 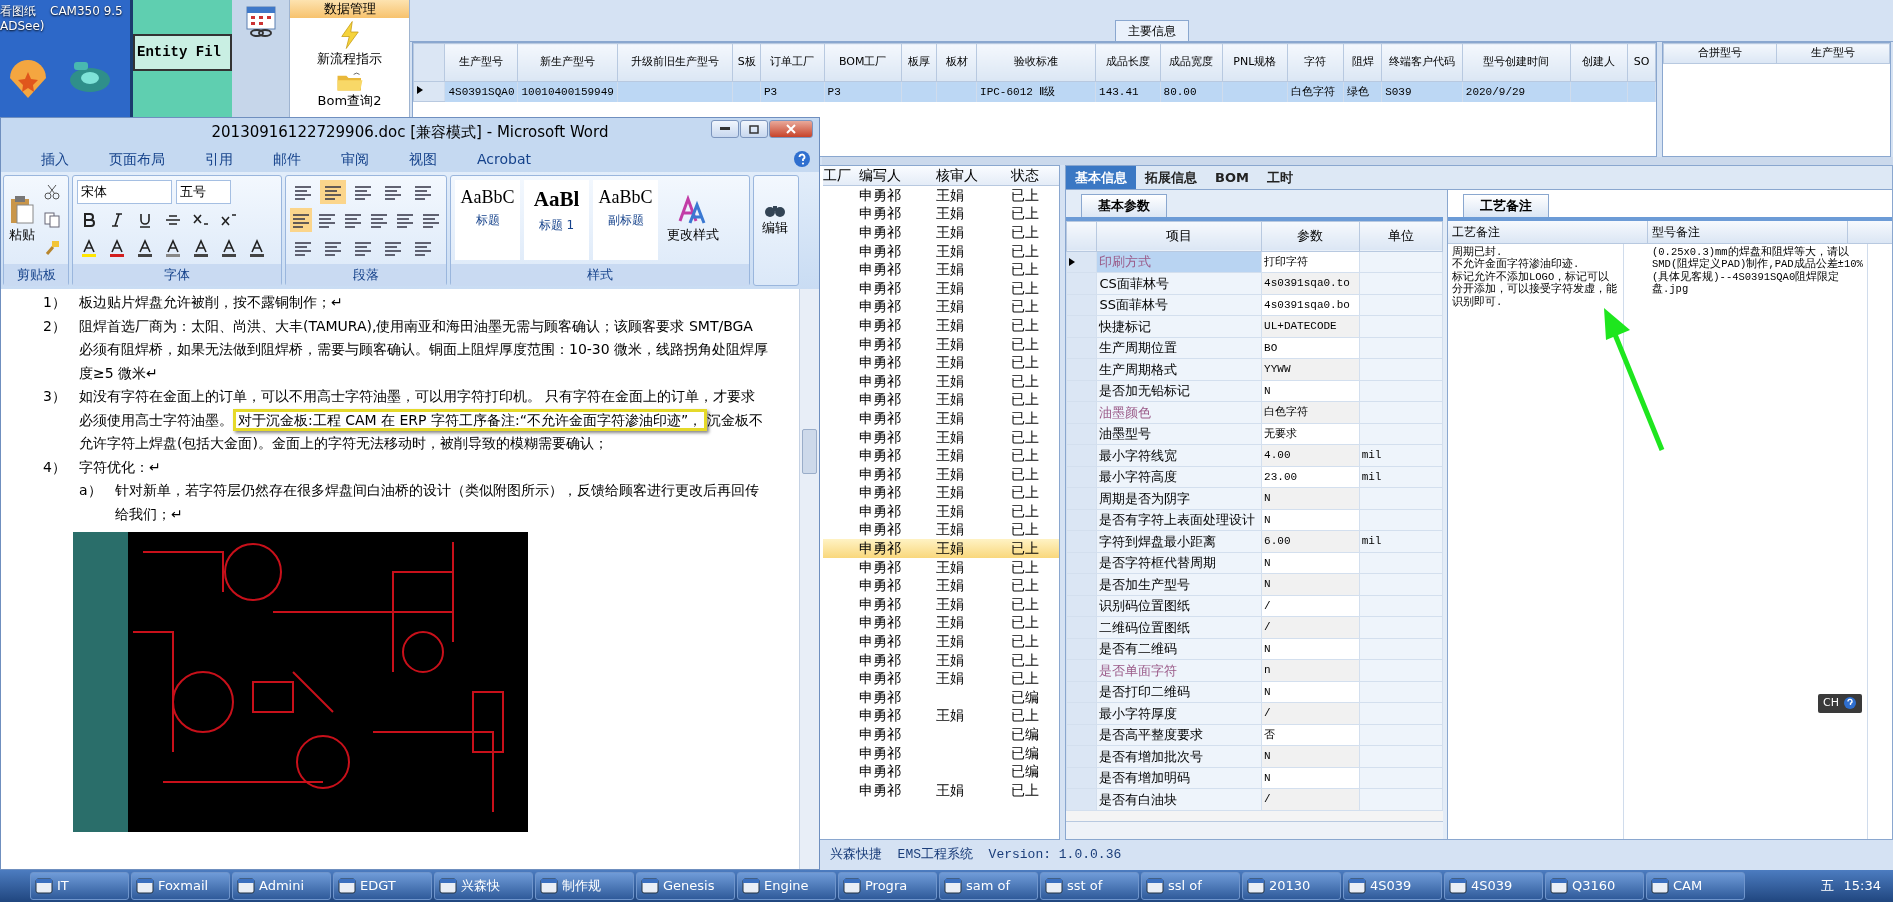 What do you see at coordinates (1291, 886) in the screenshot?
I see `taskbar-button: 20130` at bounding box center [1291, 886].